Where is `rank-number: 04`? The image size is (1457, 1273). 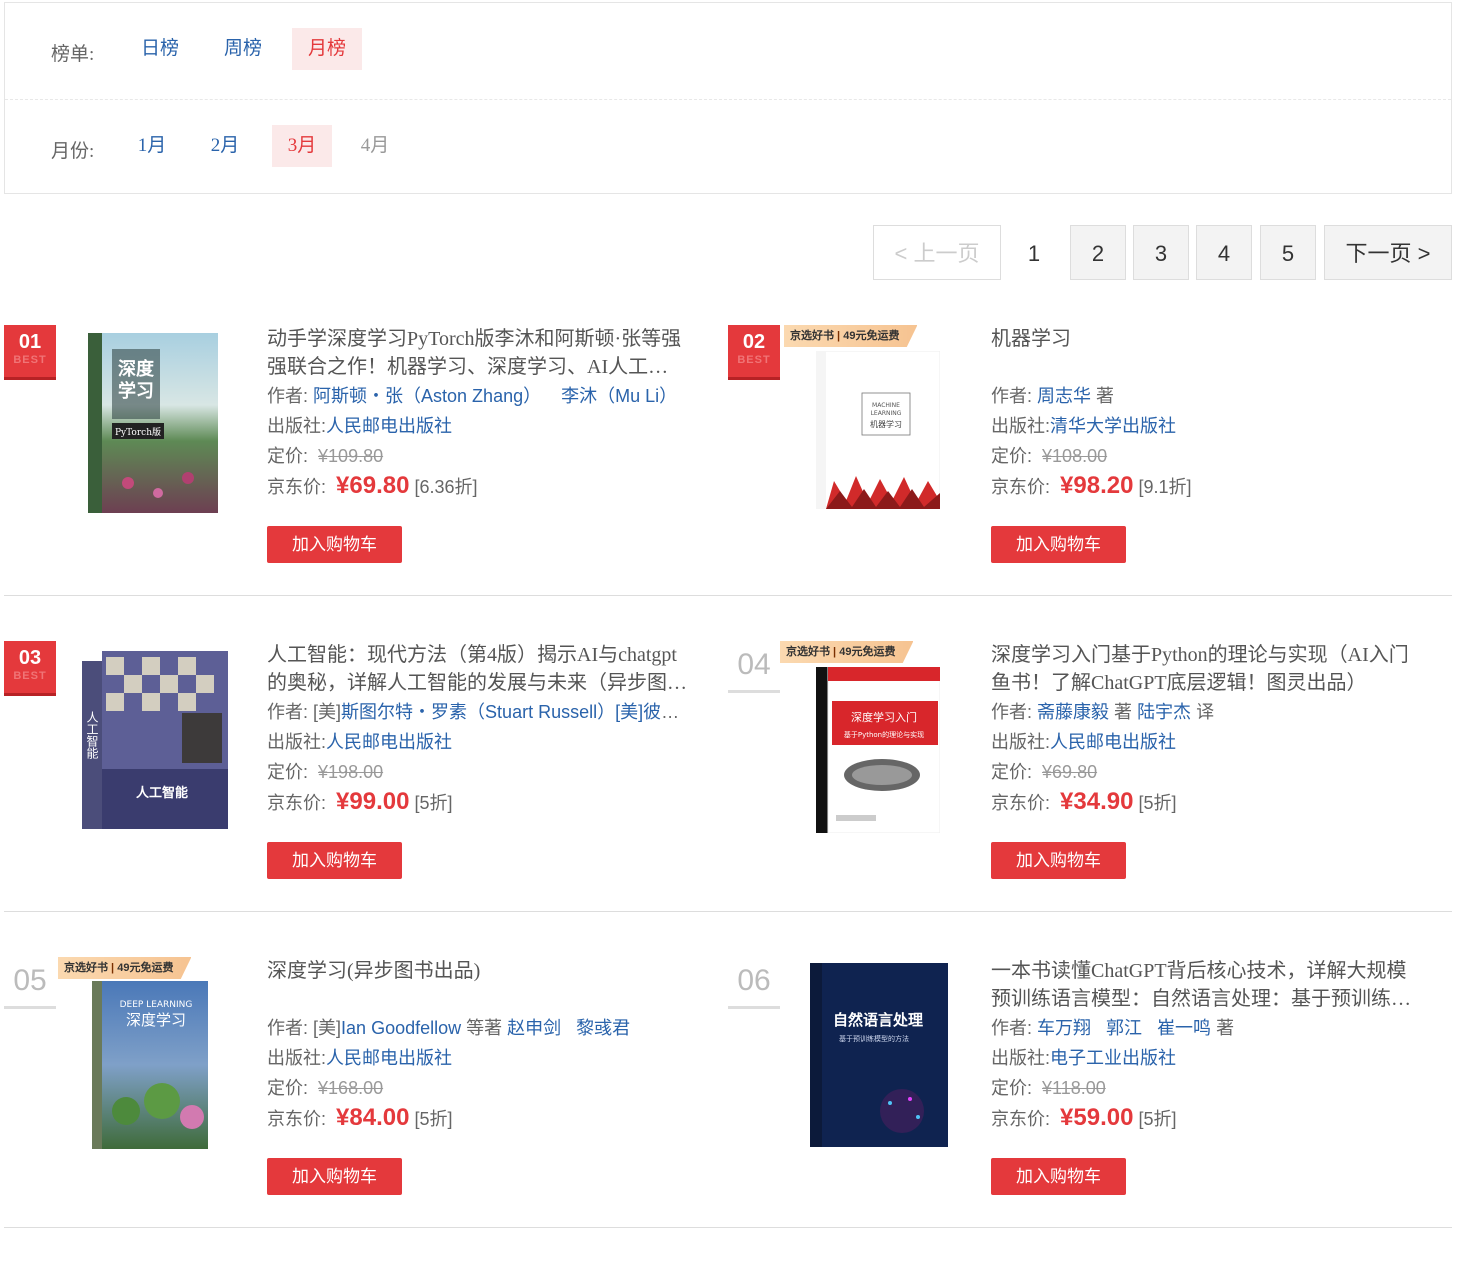
rank-number: 04 is located at coordinates (754, 664).